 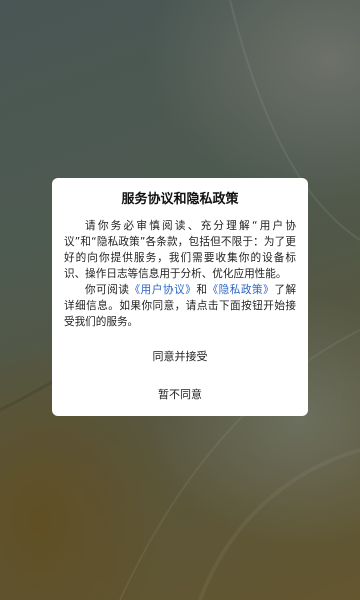 I want to click on disagree-button: 暂不同意, so click(x=180, y=395).